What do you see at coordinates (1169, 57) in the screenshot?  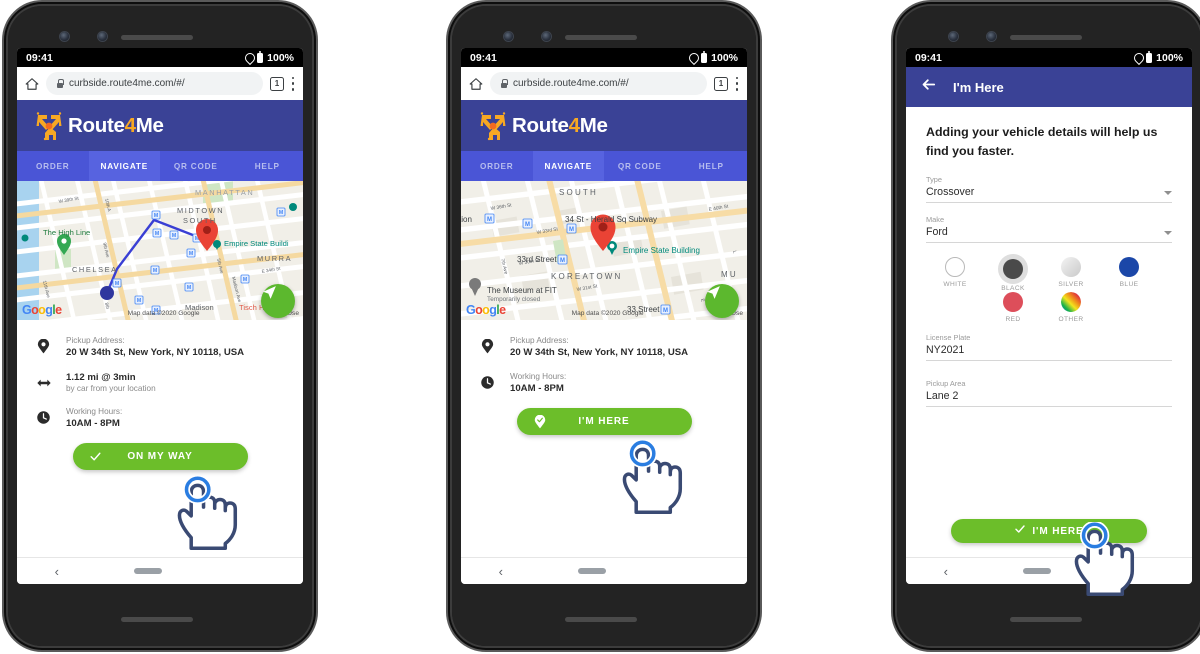 I see `battery-percent: 100%` at bounding box center [1169, 57].